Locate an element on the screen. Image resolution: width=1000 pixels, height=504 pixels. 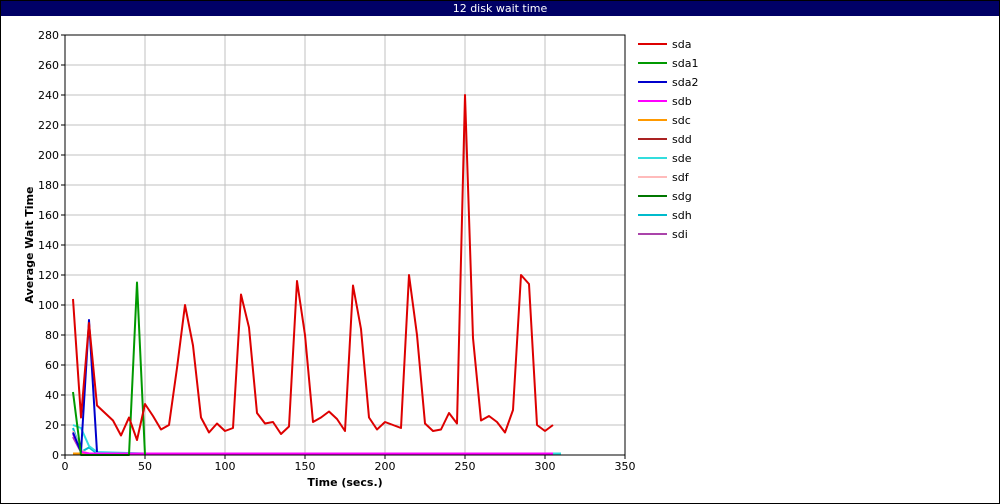
x-axis-label: Time (secs.) is located at coordinates (344, 482).